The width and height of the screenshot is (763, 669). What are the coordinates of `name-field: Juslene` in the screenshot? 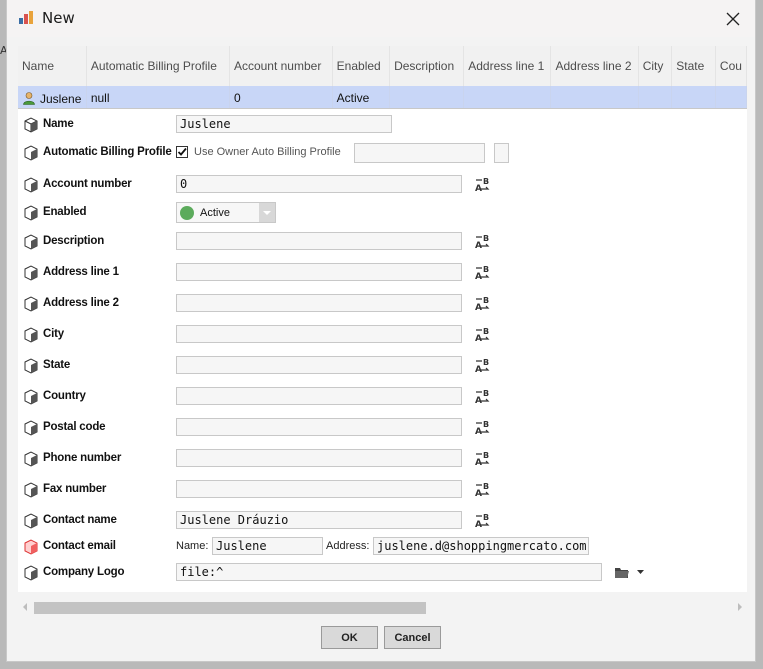 It's located at (284, 124).